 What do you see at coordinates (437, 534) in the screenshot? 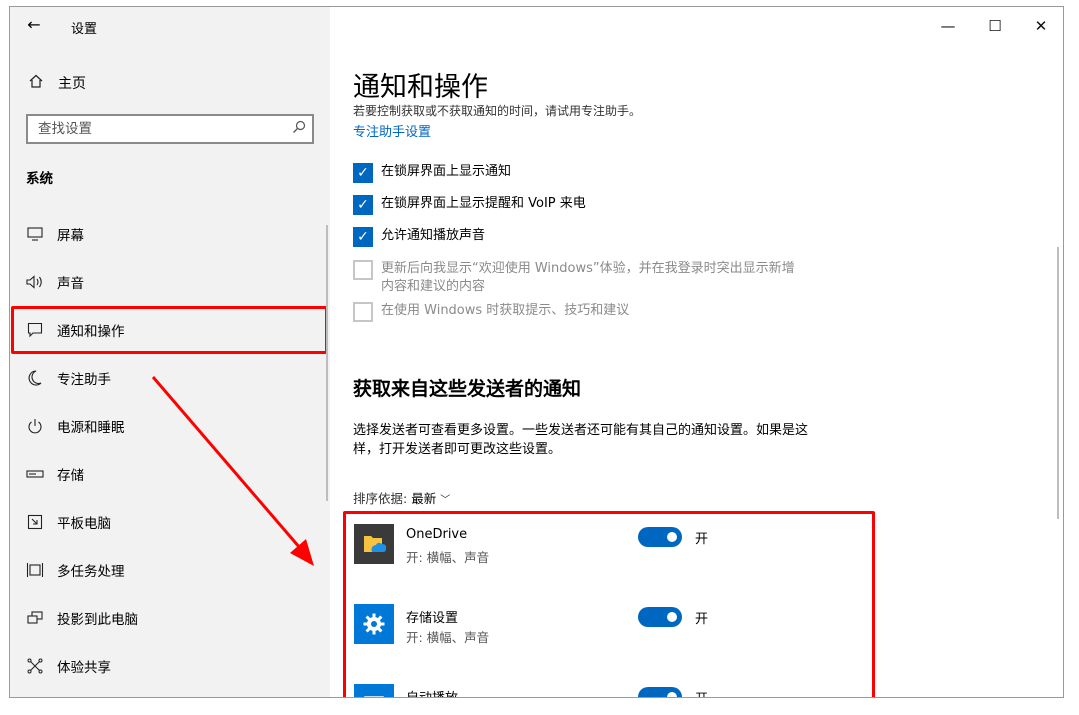
I see `app-name: OneDrive` at bounding box center [437, 534].